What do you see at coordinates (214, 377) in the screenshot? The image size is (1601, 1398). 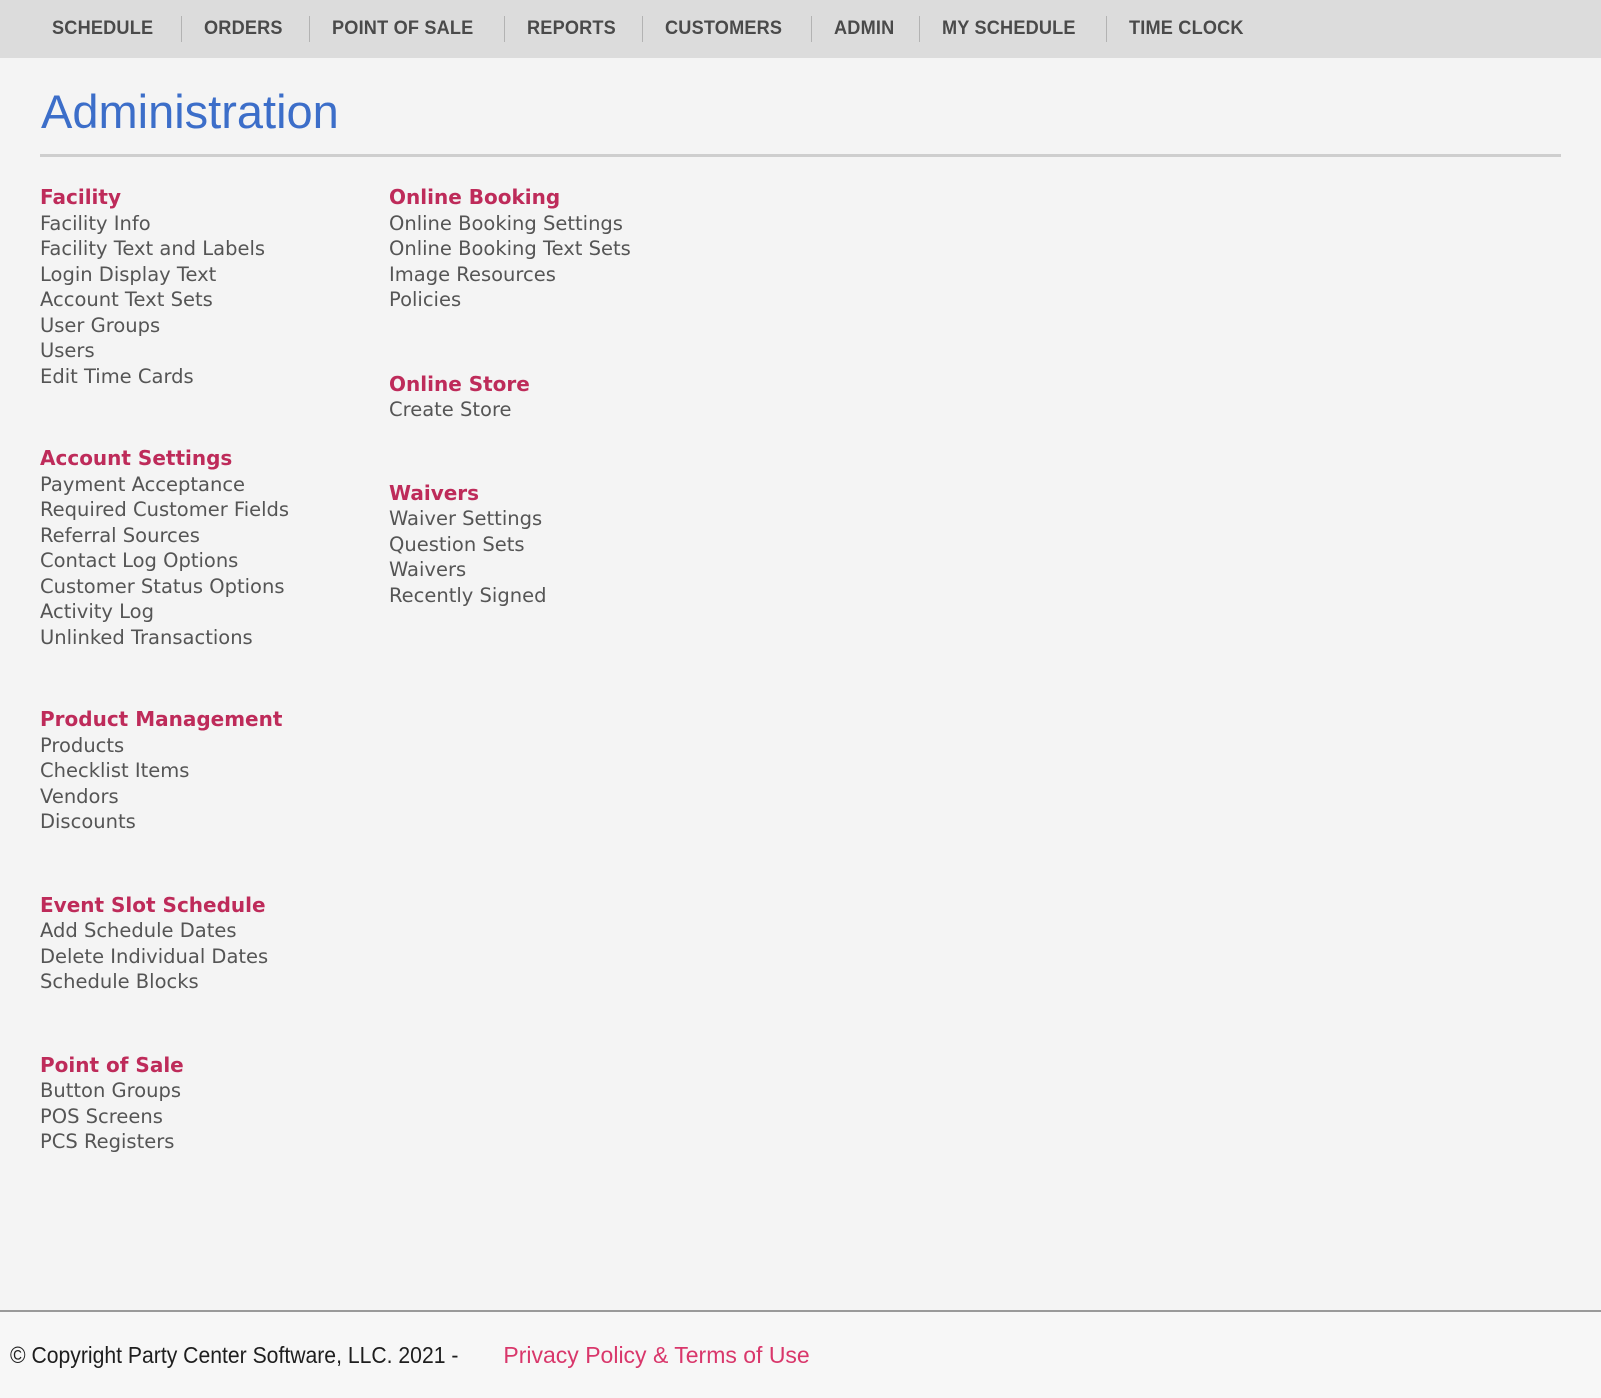 I see `link-edit-time-cards: Edit Time Cards` at bounding box center [214, 377].